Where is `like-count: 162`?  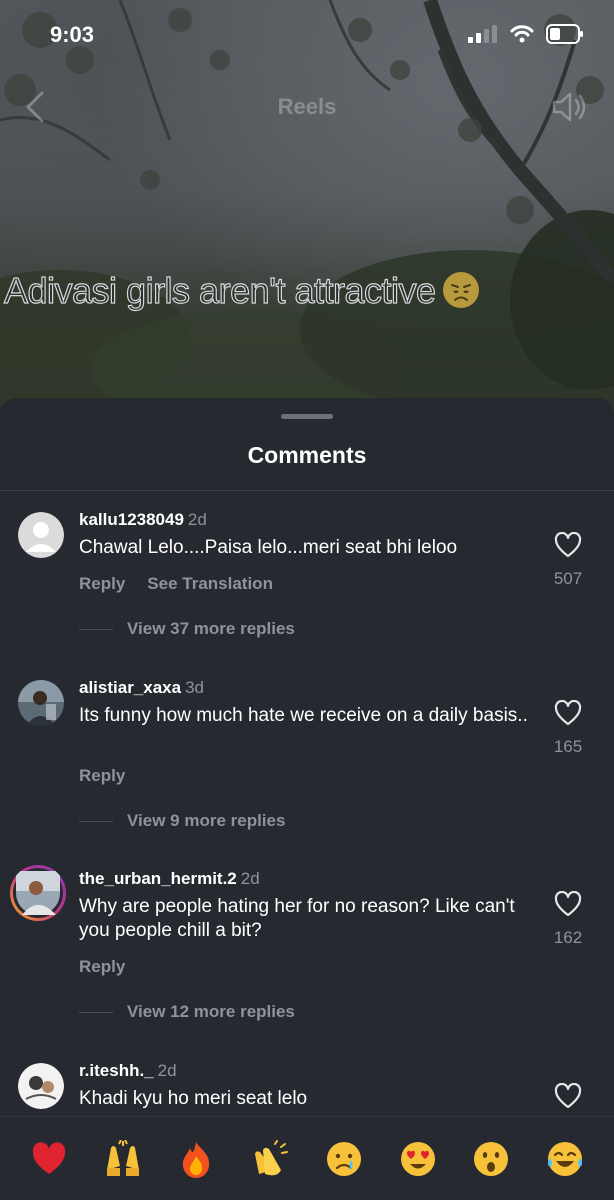 like-count: 162 is located at coordinates (568, 937).